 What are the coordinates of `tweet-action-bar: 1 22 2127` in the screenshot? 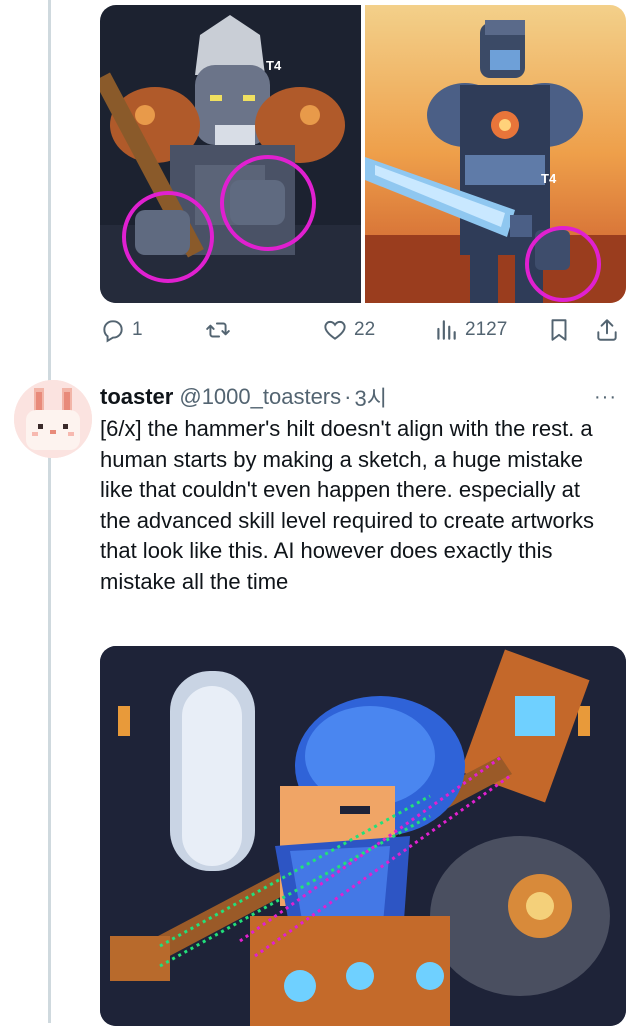 It's located at (363, 330).